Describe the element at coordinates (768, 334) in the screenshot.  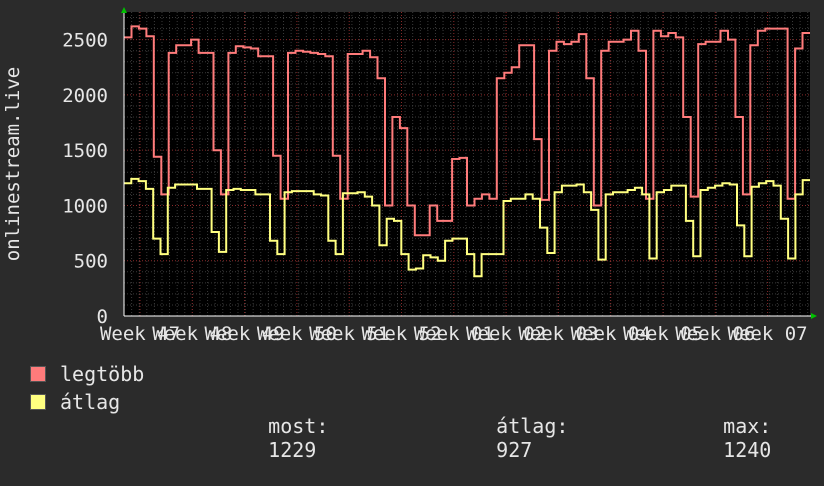
I see `x-tick-label: Week 07` at that location.